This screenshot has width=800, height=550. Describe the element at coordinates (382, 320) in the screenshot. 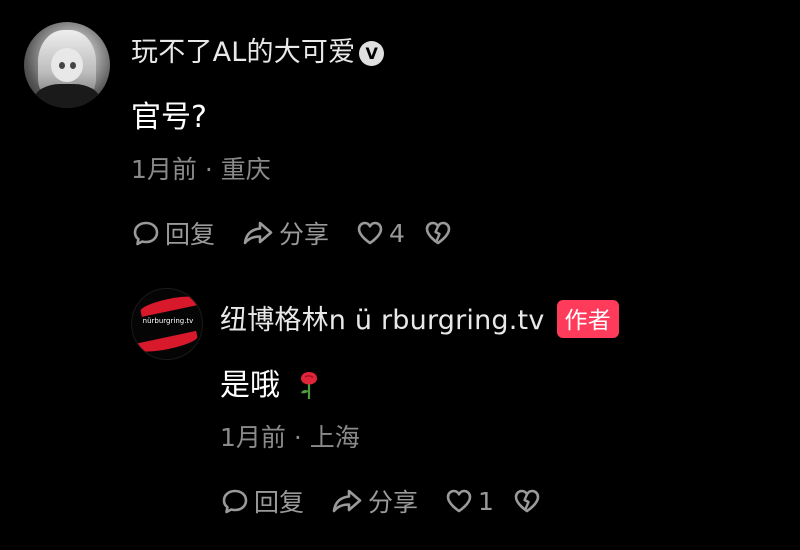

I see `reply-username-text: 纽博格林n ü rburgring.tv` at that location.